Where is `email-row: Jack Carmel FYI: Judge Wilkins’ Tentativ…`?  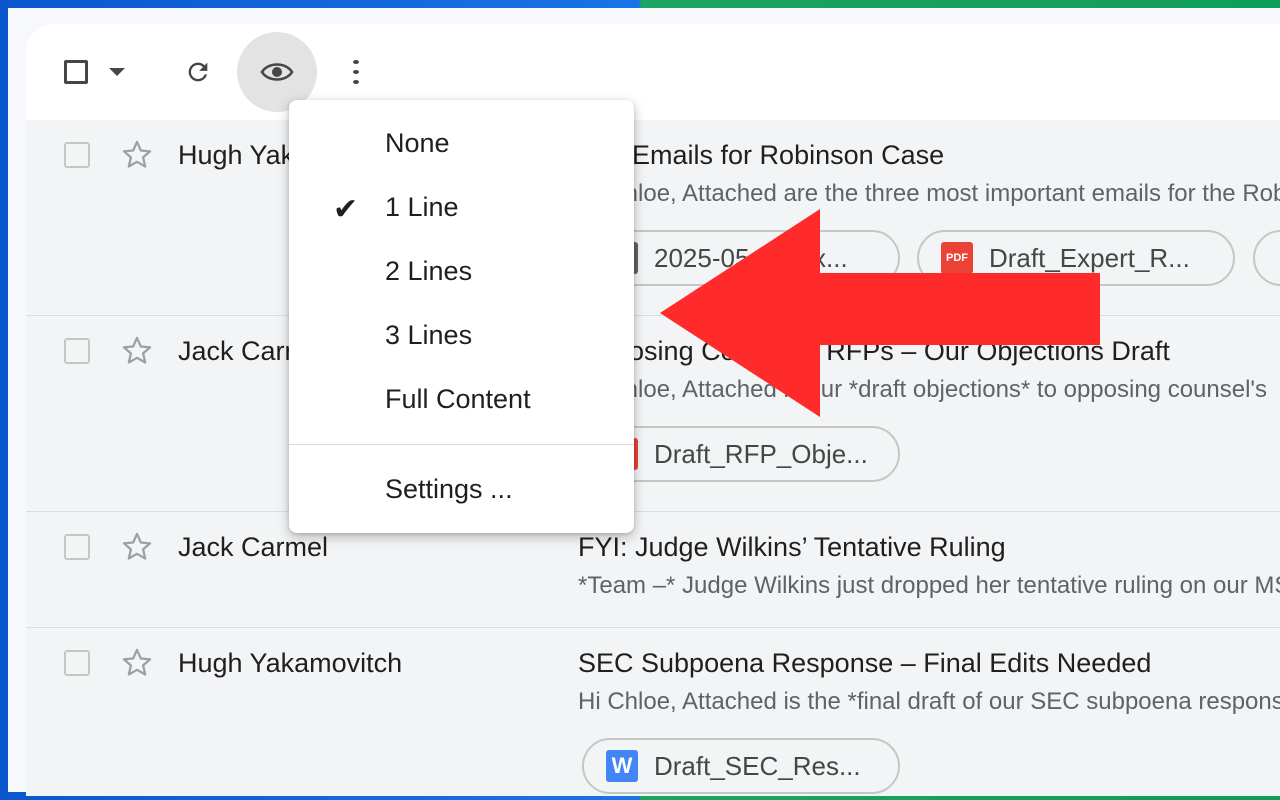 email-row: Jack Carmel FYI: Judge Wilkins’ Tentativ… is located at coordinates (653, 570).